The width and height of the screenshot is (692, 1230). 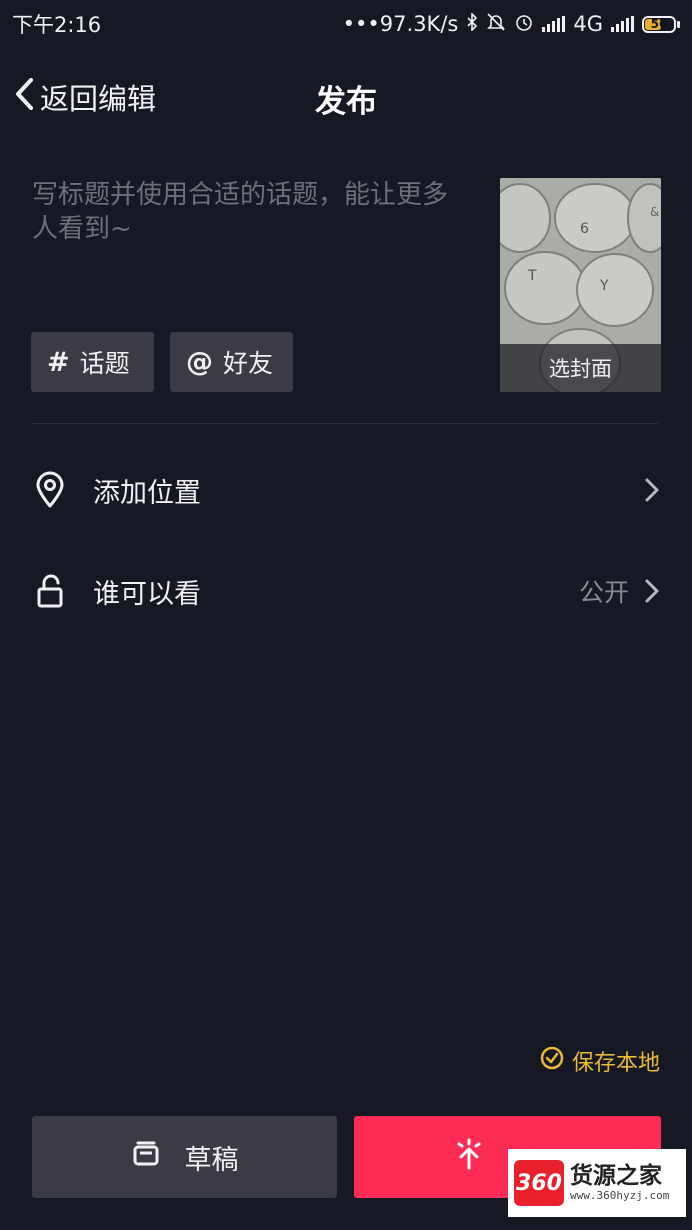 I want to click on draft-box-icon, so click(x=146, y=1157).